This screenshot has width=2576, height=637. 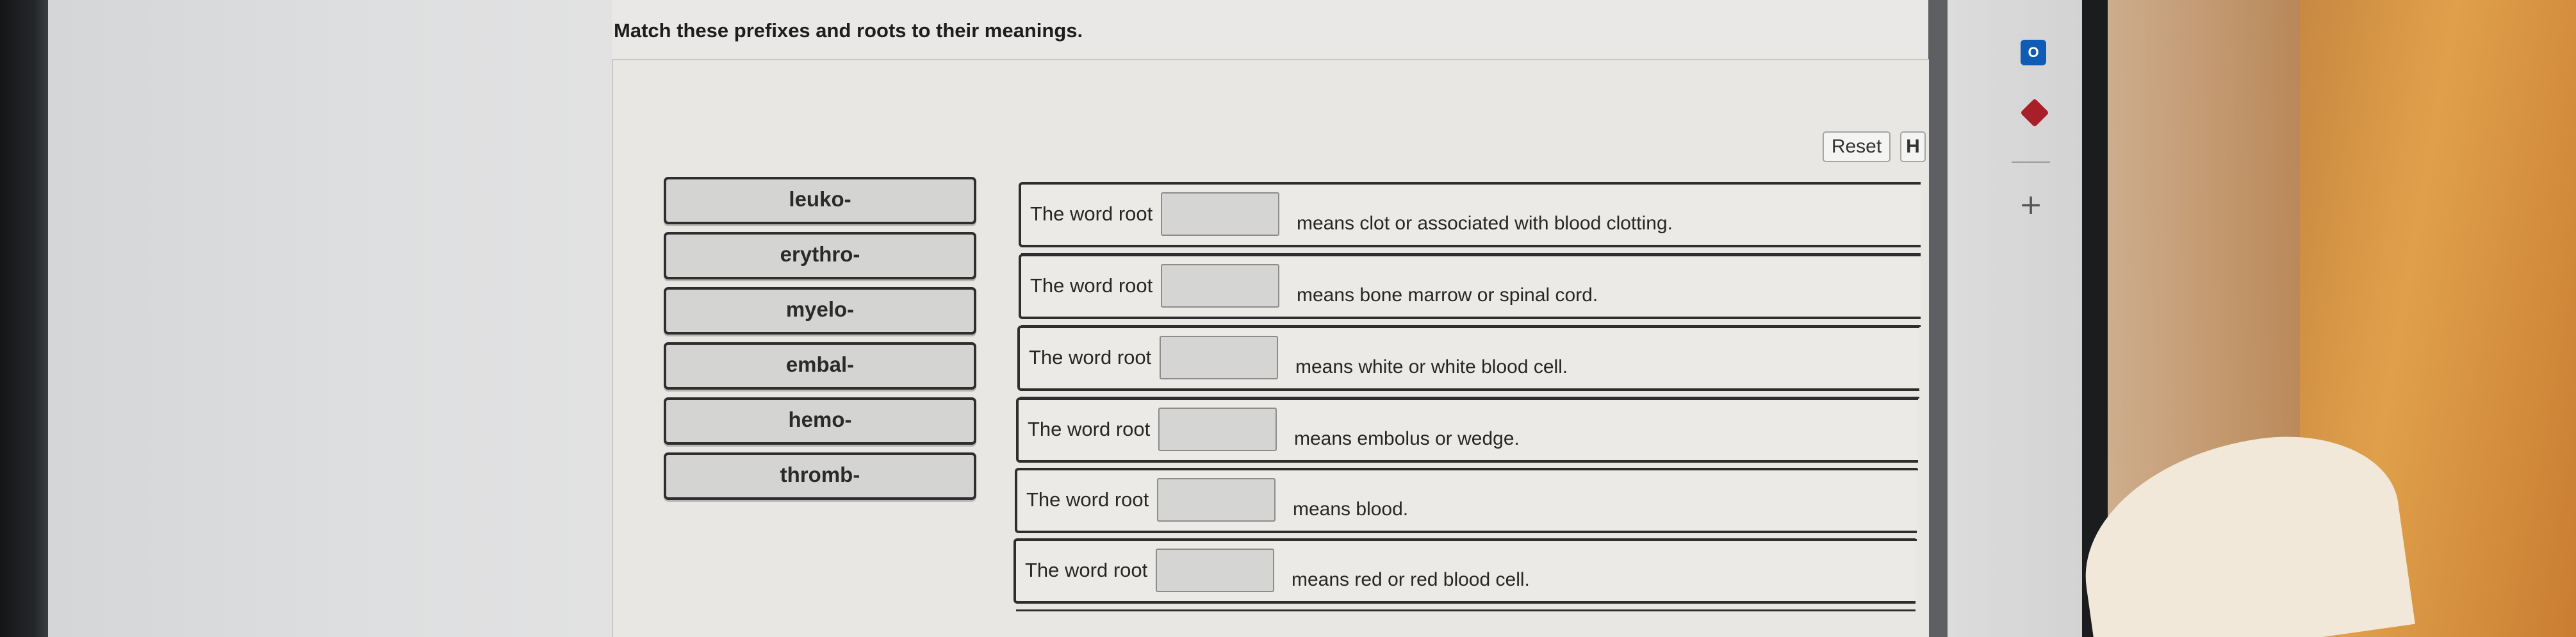 What do you see at coordinates (2031, 205) in the screenshot?
I see `add-icon: +` at bounding box center [2031, 205].